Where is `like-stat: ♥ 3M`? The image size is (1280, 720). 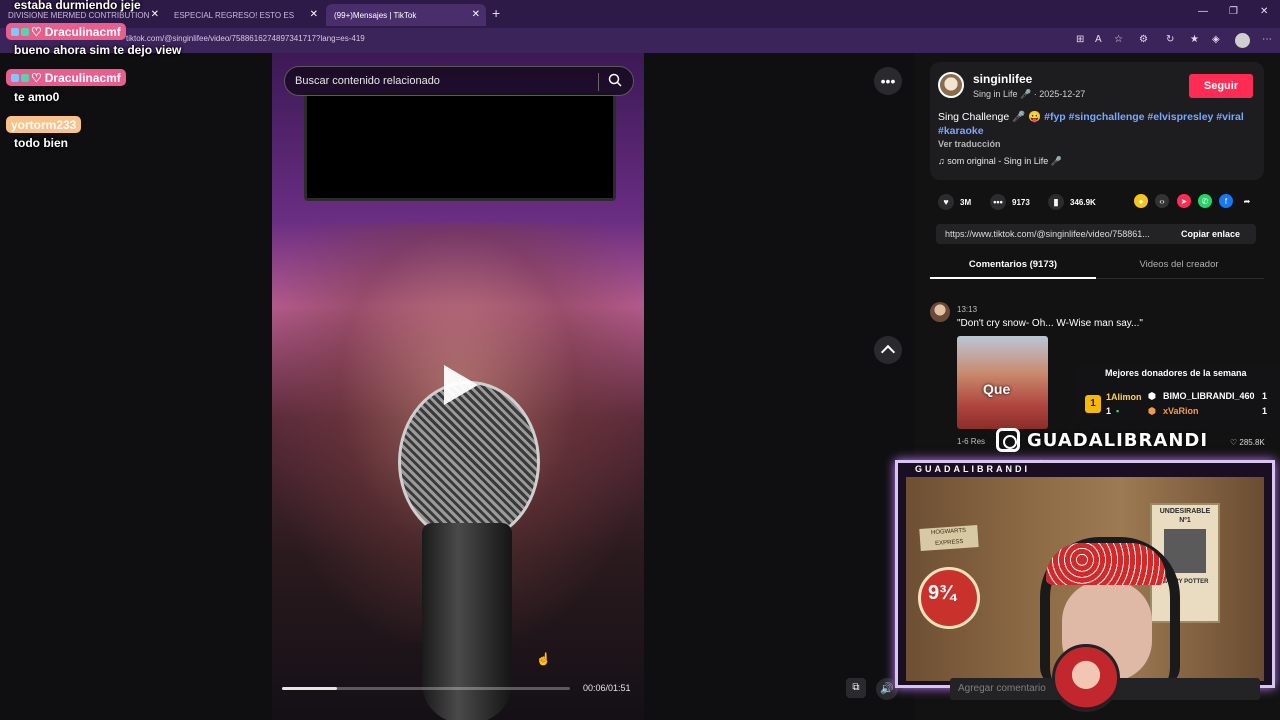 like-stat: ♥ 3M is located at coordinates (954, 202).